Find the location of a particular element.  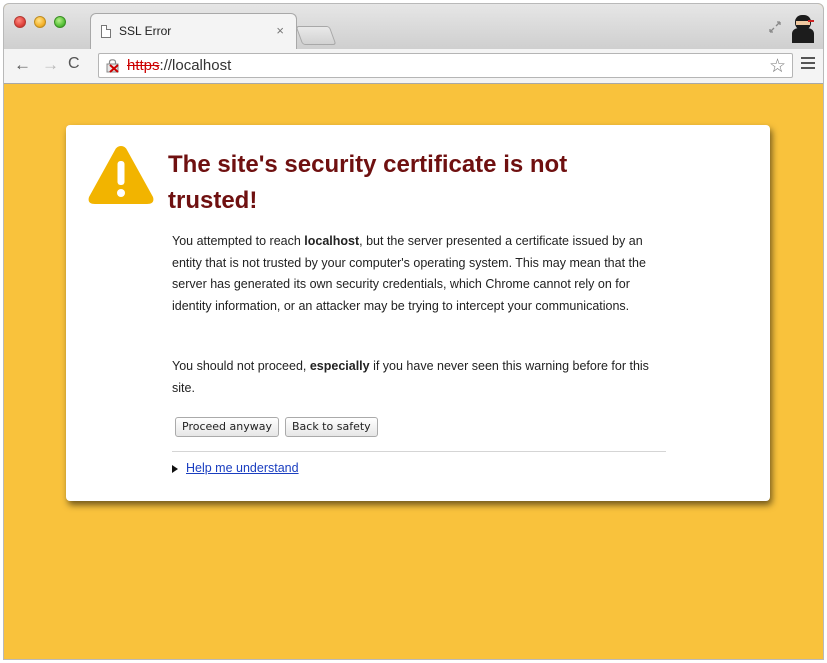

minimize-window-button is located at coordinates (40, 22).